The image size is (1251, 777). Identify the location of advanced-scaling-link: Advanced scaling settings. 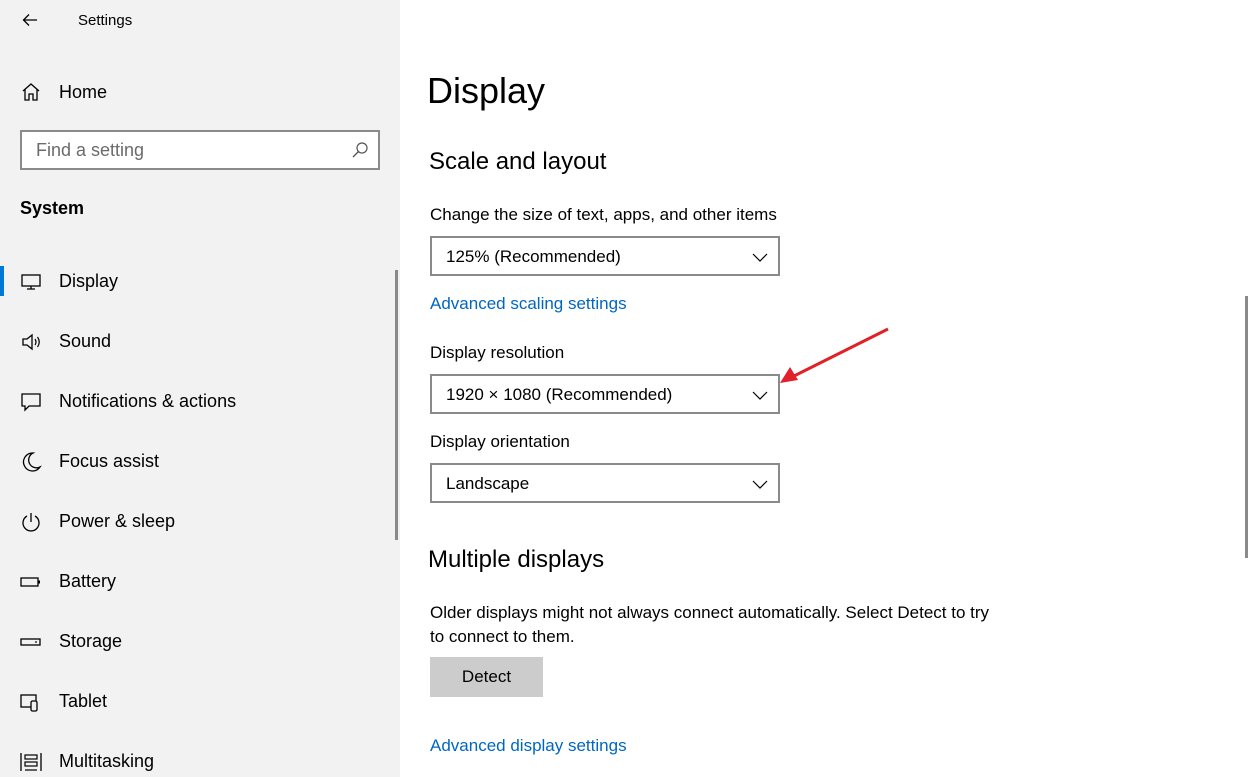
(528, 304).